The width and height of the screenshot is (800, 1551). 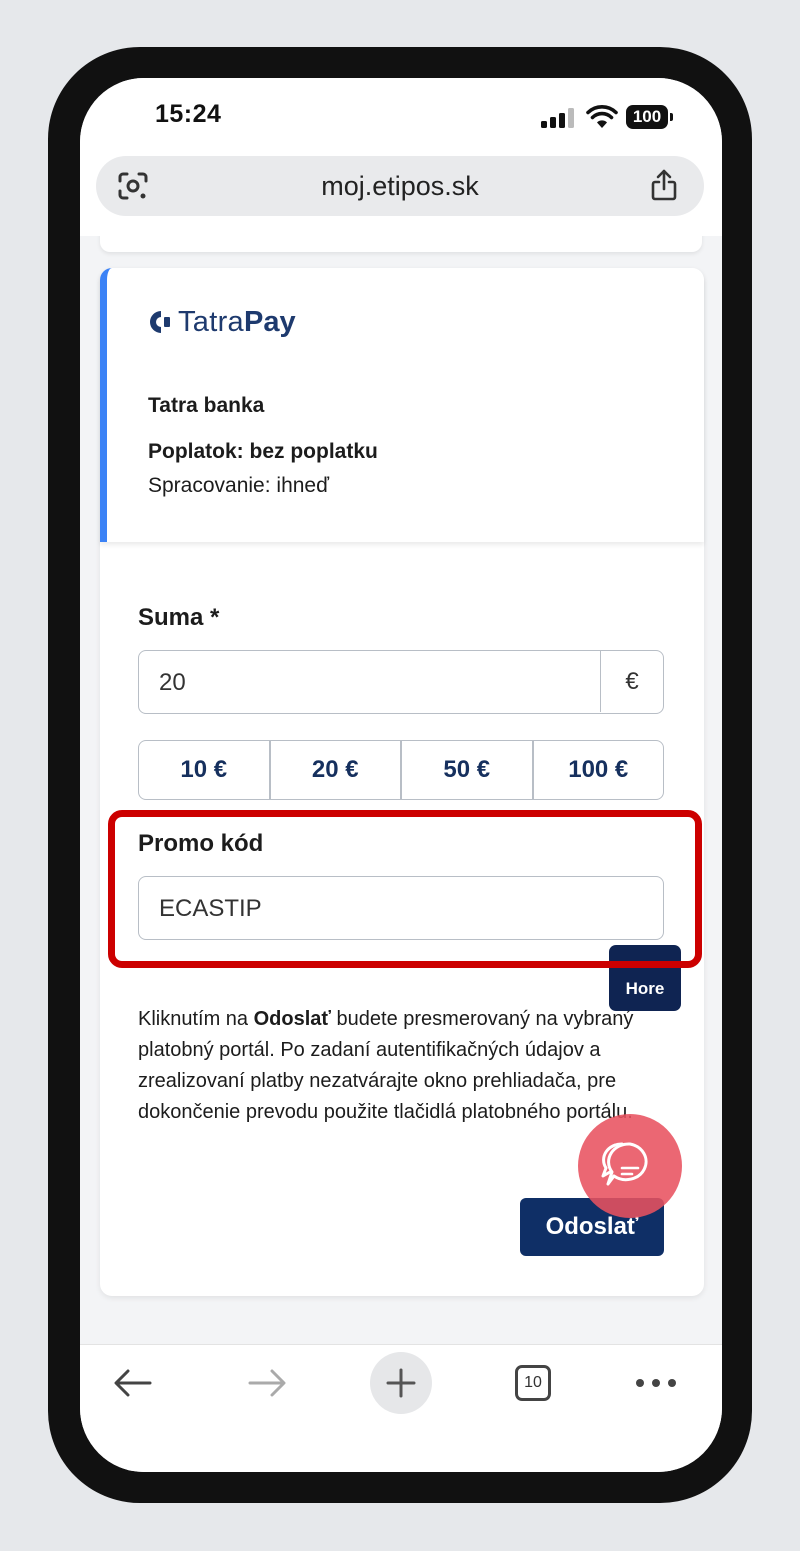 I want to click on new-tab-button, so click(x=401, y=1383).